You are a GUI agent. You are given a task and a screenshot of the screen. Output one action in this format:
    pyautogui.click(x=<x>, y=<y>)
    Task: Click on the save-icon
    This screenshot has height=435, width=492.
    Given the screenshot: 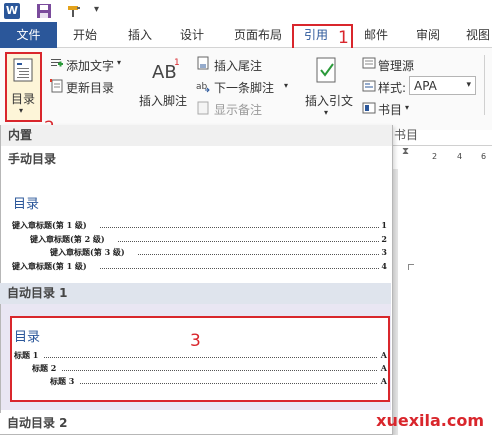 What is the action you would take?
    pyautogui.click(x=44, y=11)
    